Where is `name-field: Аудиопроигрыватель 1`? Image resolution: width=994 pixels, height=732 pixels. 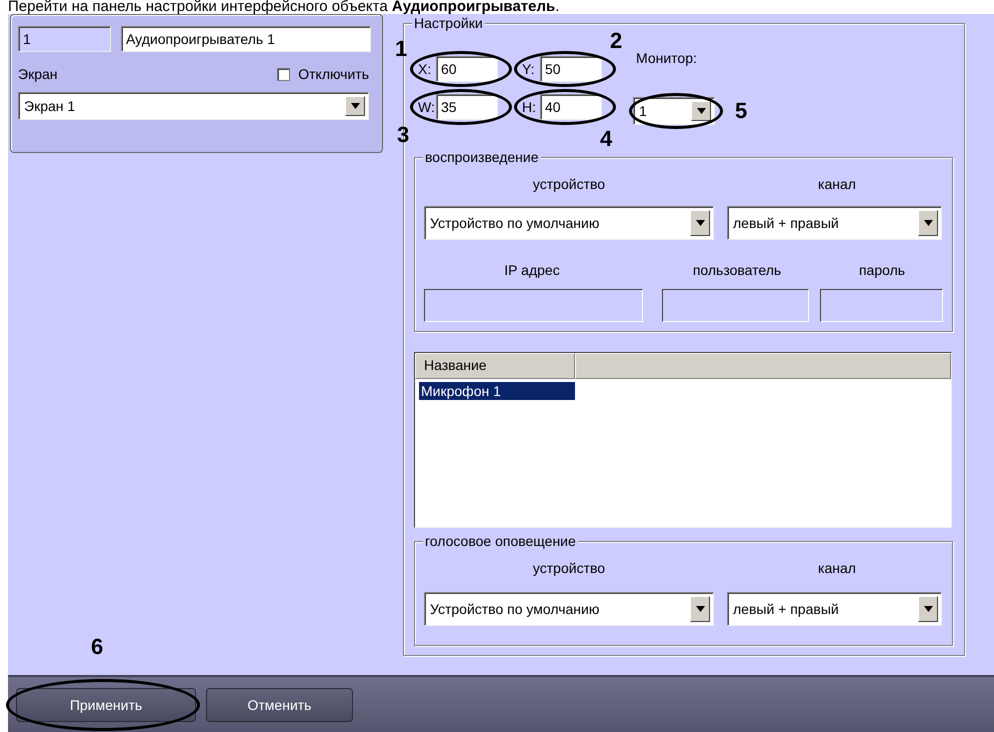
name-field: Аудиопроигрыватель 1 is located at coordinates (246, 39).